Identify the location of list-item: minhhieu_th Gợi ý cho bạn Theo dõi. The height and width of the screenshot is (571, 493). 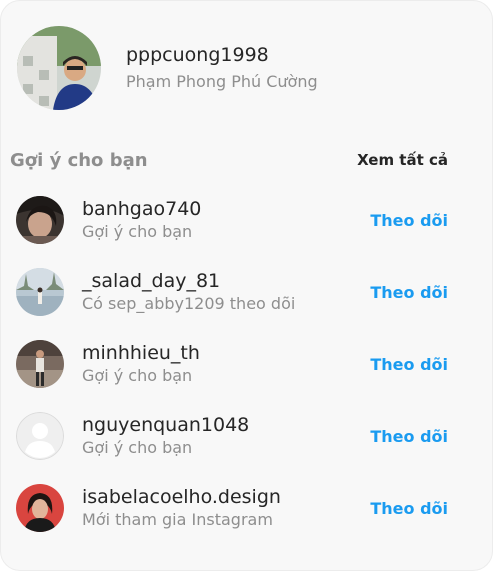
(232, 364).